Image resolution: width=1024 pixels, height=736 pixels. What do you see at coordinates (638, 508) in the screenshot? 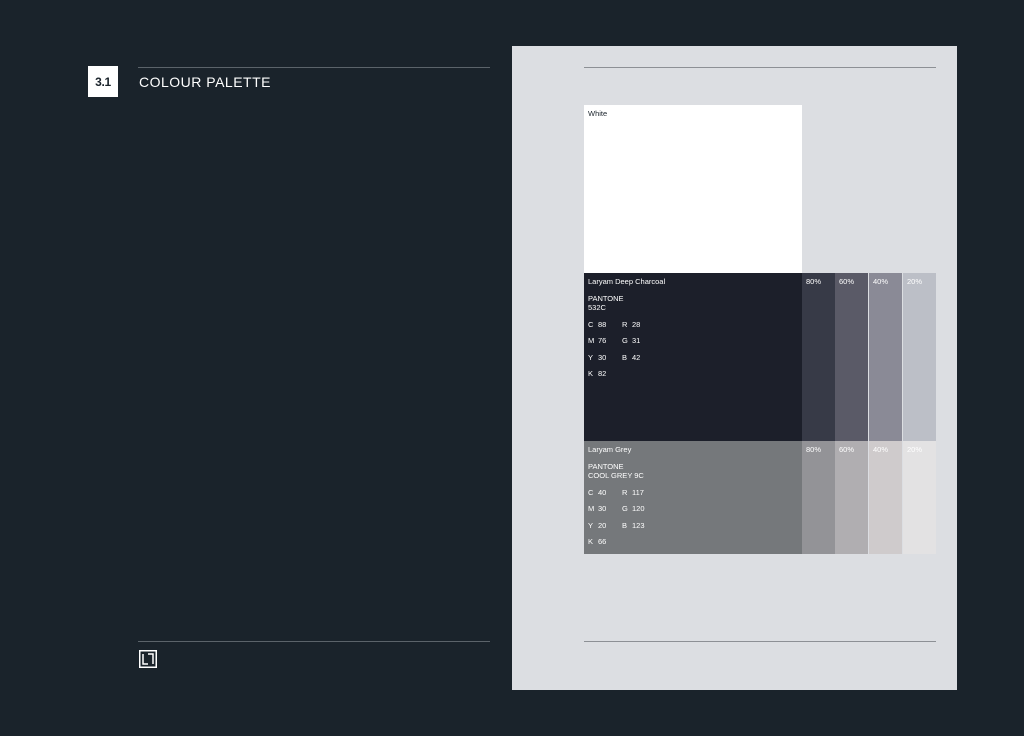
I see `rgb-g-value: 120` at bounding box center [638, 508].